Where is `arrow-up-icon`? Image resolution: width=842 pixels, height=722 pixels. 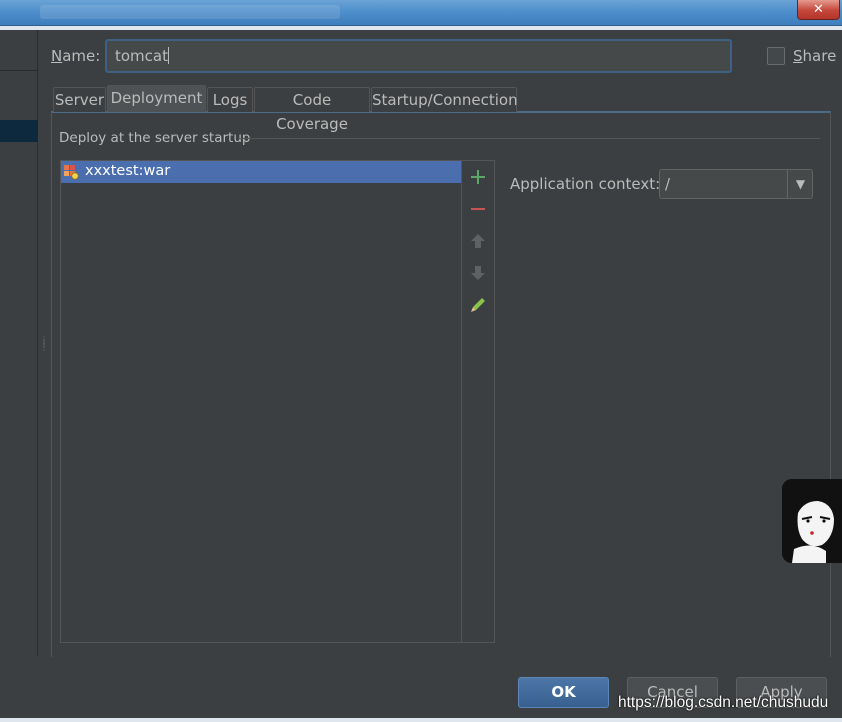 arrow-up-icon is located at coordinates (478, 241).